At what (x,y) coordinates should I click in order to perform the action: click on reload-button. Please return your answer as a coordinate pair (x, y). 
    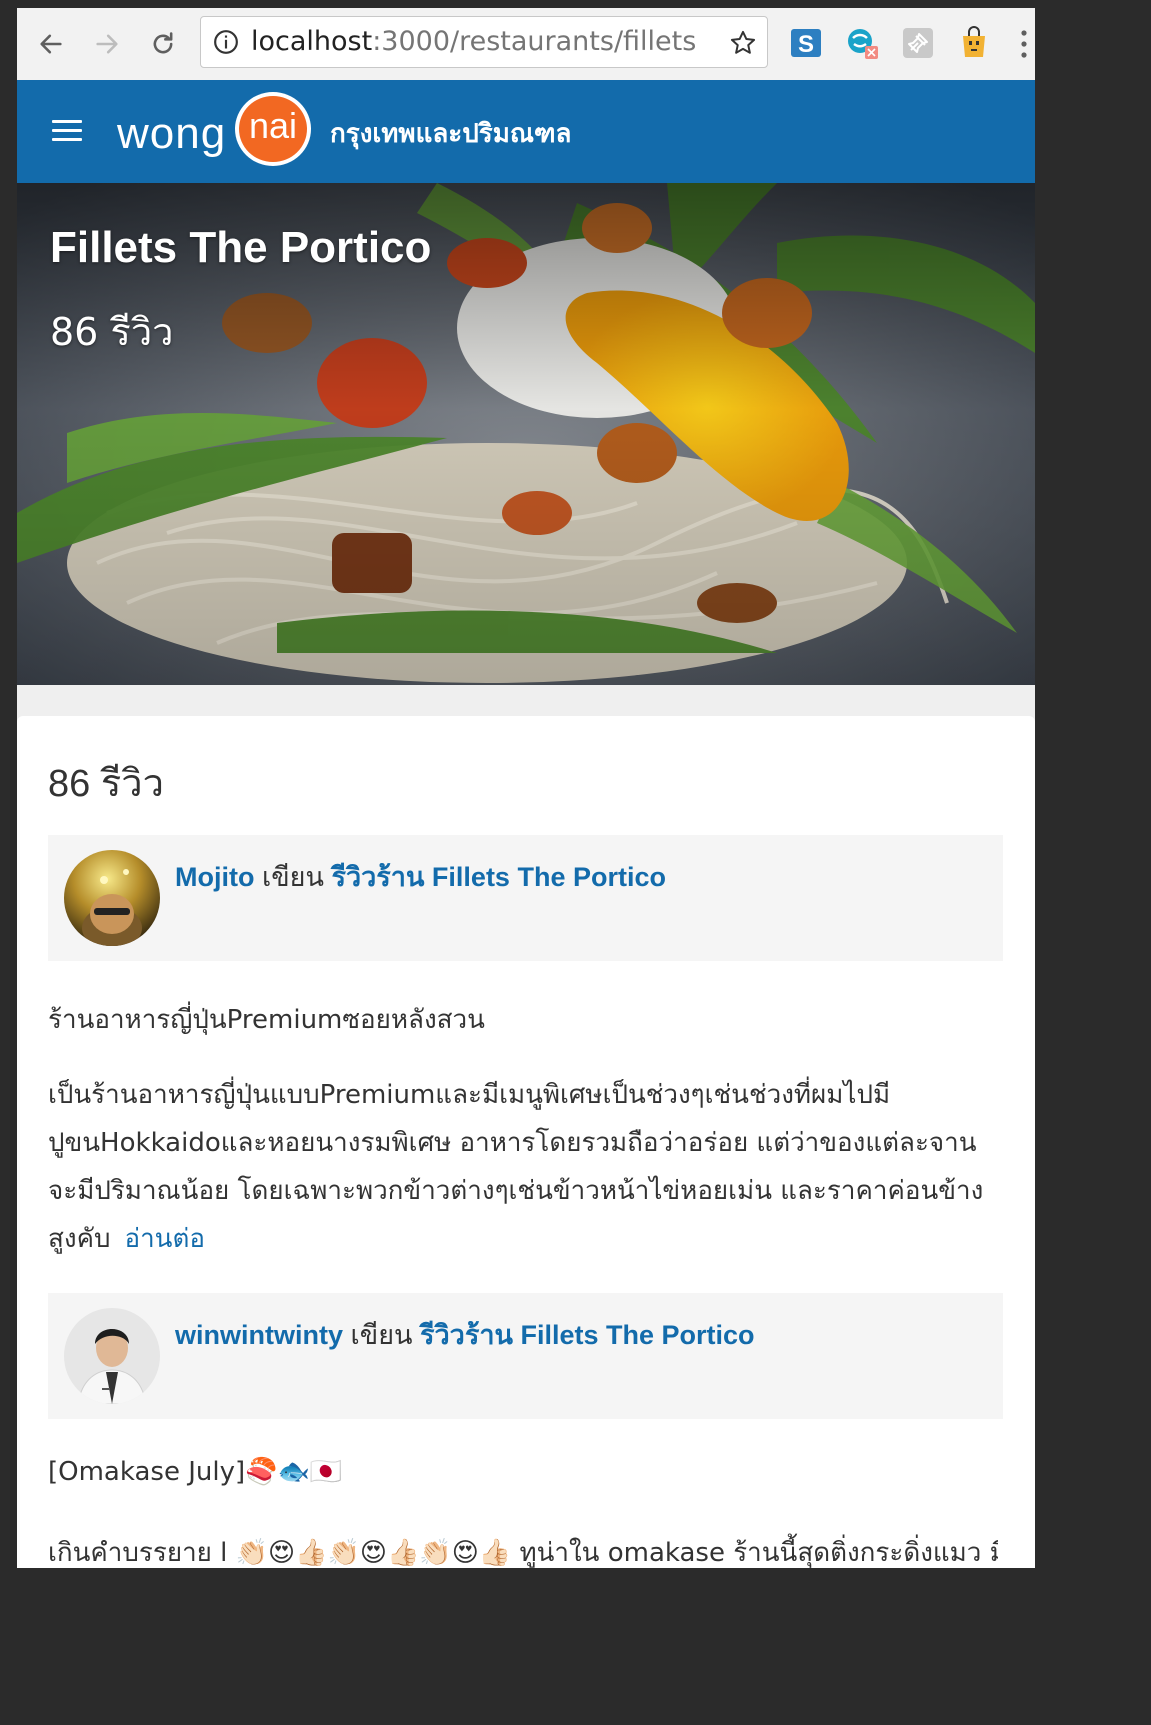
    Looking at the image, I should click on (163, 44).